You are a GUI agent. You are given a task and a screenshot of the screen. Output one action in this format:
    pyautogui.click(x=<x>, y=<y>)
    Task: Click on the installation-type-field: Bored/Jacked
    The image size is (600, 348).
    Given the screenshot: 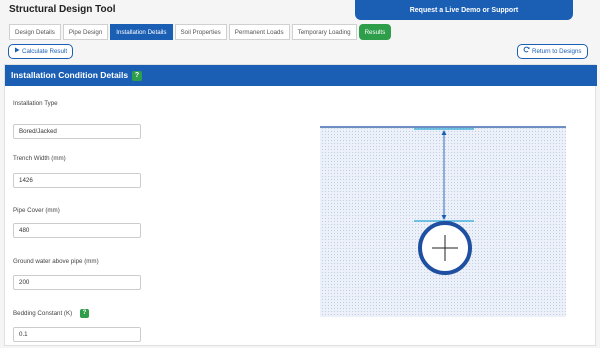 What is the action you would take?
    pyautogui.click(x=77, y=131)
    